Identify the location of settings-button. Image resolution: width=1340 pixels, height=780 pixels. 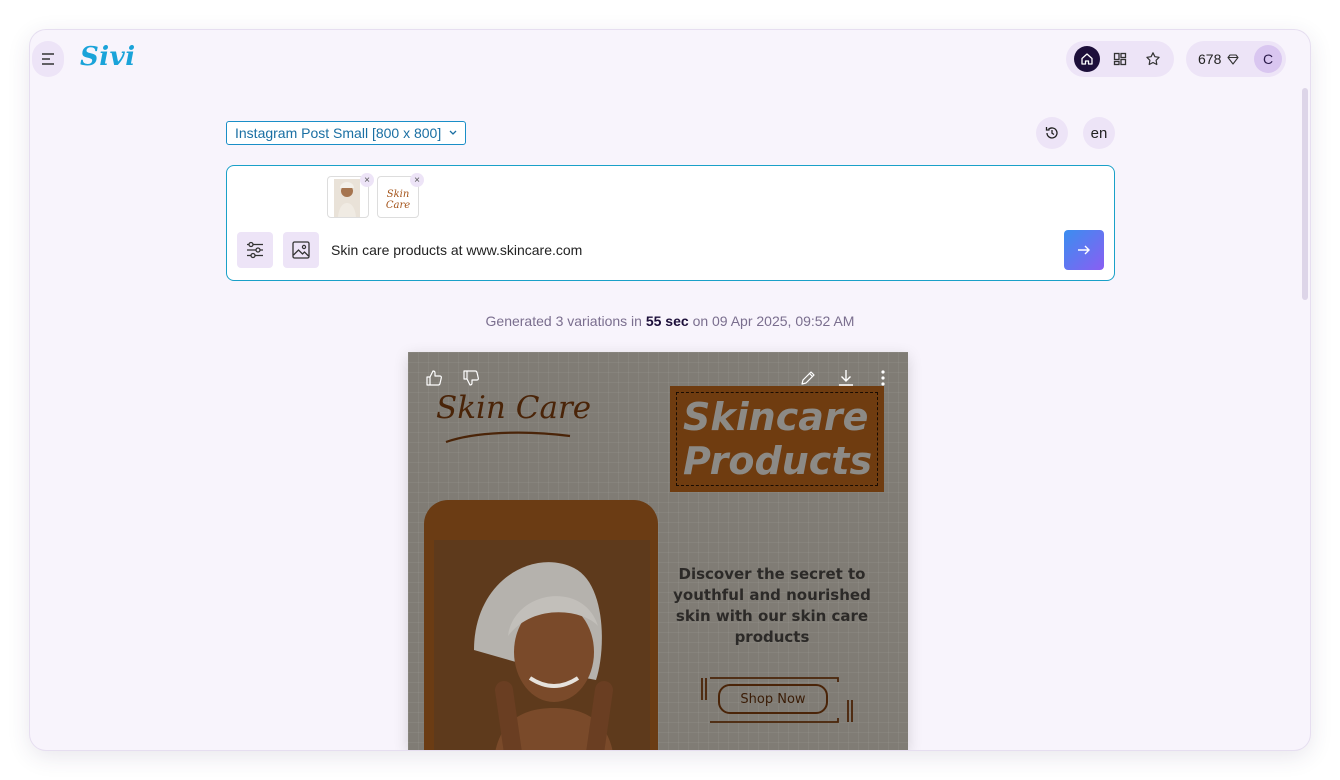
(255, 250).